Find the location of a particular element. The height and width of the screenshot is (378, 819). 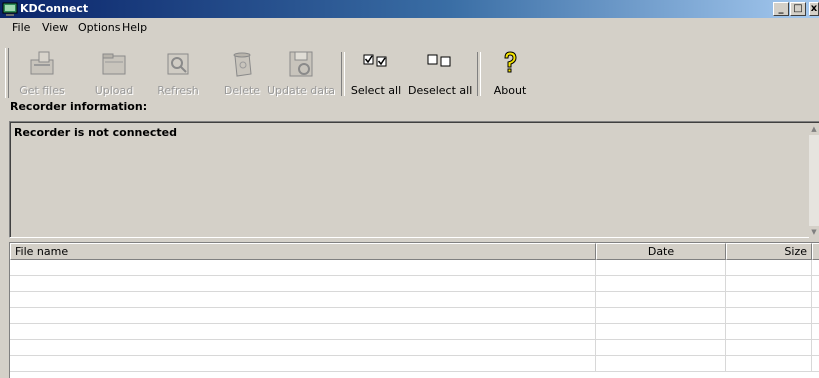

column-size: Size is located at coordinates (769, 251).